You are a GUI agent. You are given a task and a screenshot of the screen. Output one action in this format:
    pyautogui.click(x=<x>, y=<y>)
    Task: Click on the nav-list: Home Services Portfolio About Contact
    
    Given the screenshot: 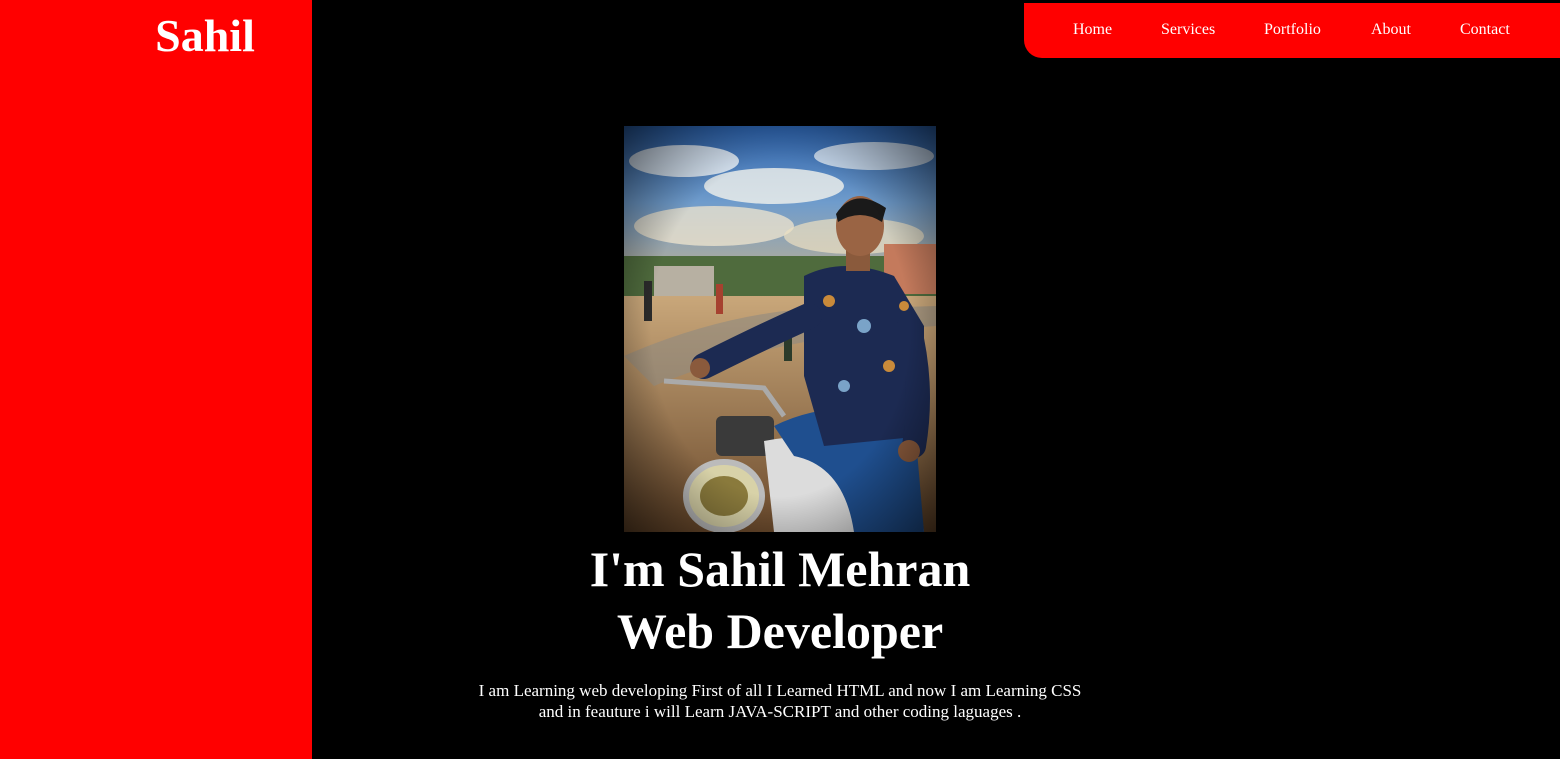 What is the action you would take?
    pyautogui.click(x=1292, y=30)
    